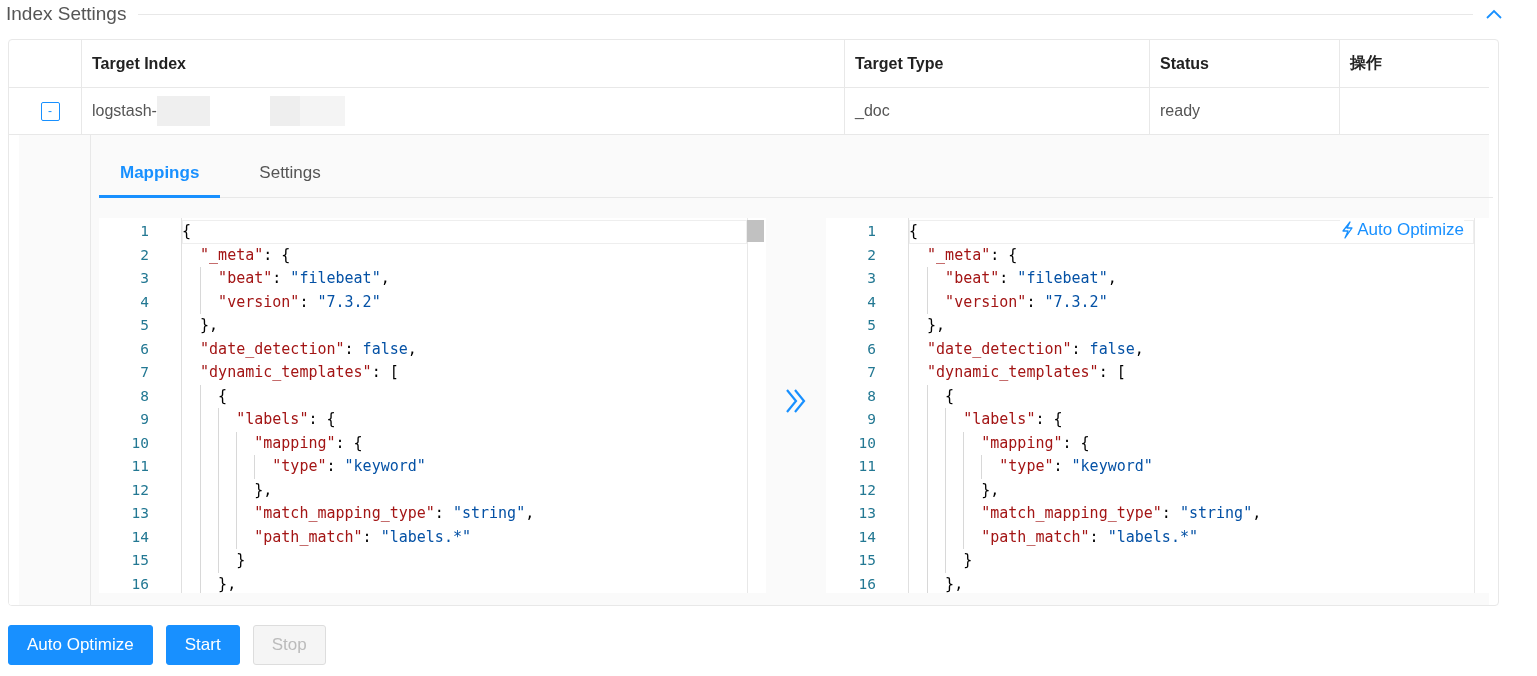  What do you see at coordinates (996, 63) in the screenshot?
I see `column-header: Target Type` at bounding box center [996, 63].